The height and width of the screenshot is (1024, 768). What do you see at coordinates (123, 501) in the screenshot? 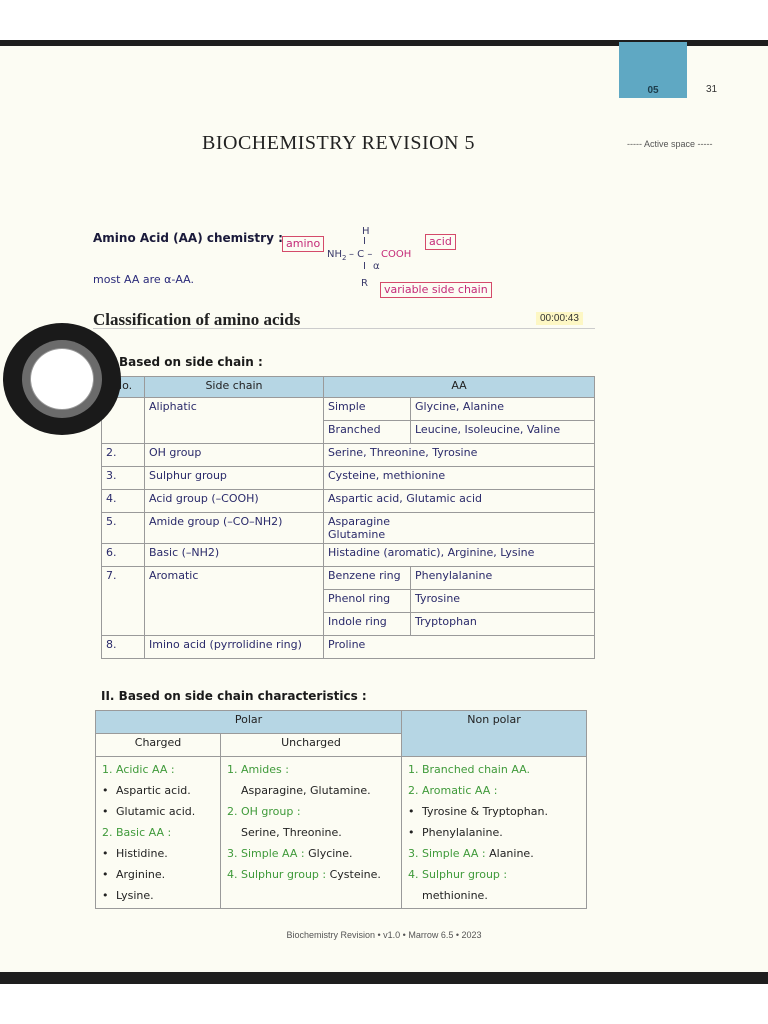
I see `cell-no: 4.` at bounding box center [123, 501].